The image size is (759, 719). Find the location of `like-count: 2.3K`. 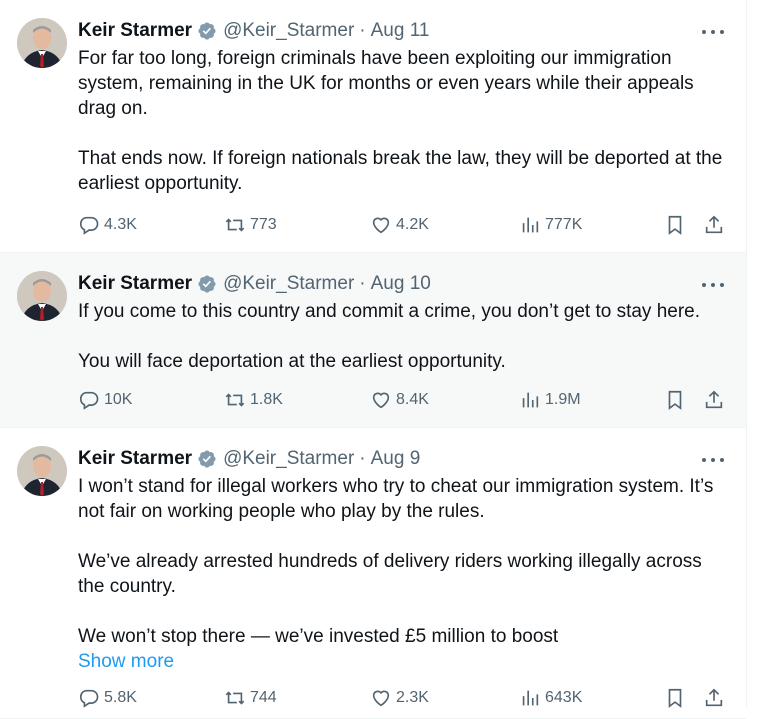

like-count: 2.3K is located at coordinates (412, 697).